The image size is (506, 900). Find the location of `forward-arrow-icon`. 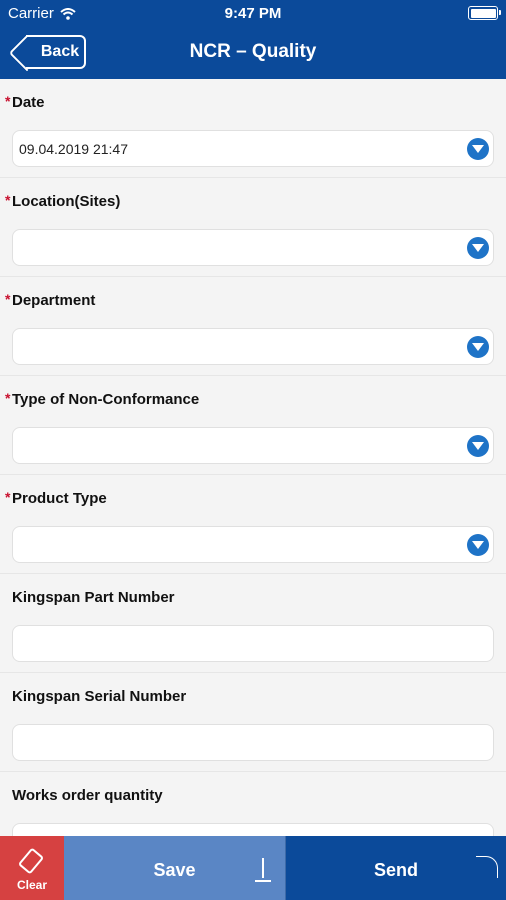

forward-arrow-icon is located at coordinates (487, 867).